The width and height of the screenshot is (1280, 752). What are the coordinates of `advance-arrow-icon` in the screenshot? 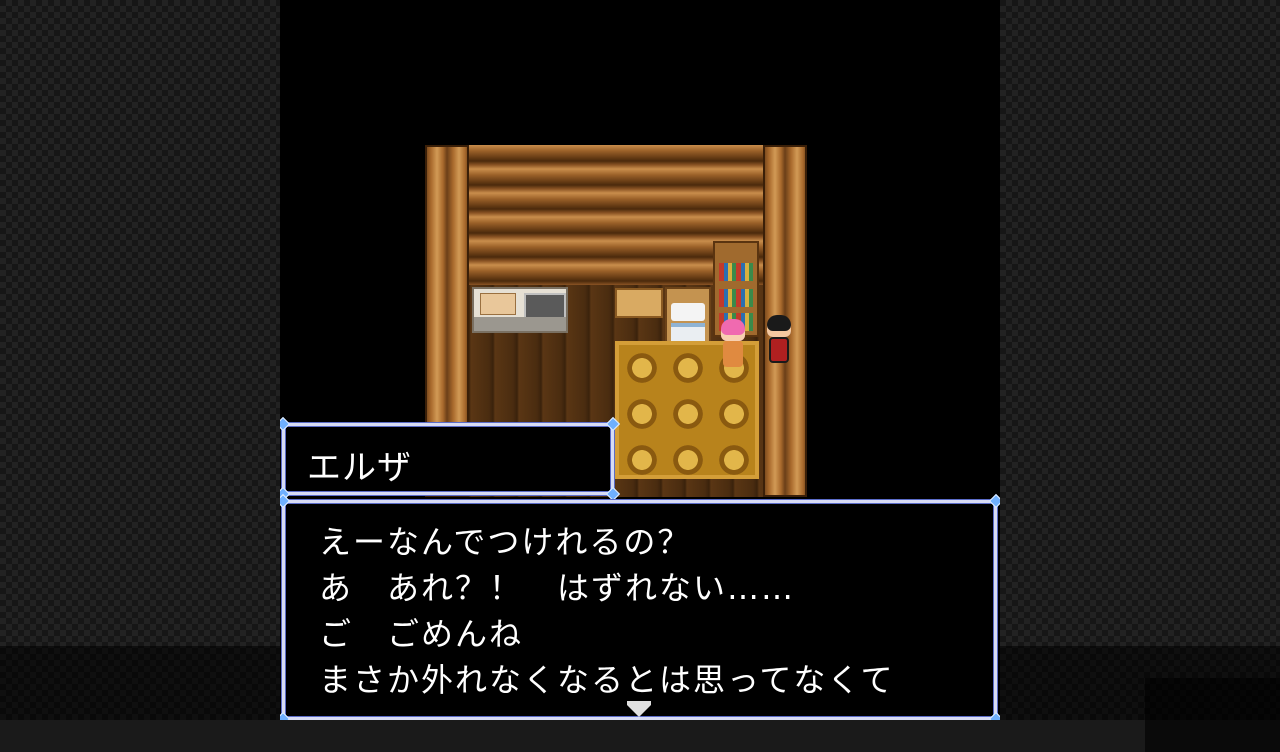 It's located at (639, 711).